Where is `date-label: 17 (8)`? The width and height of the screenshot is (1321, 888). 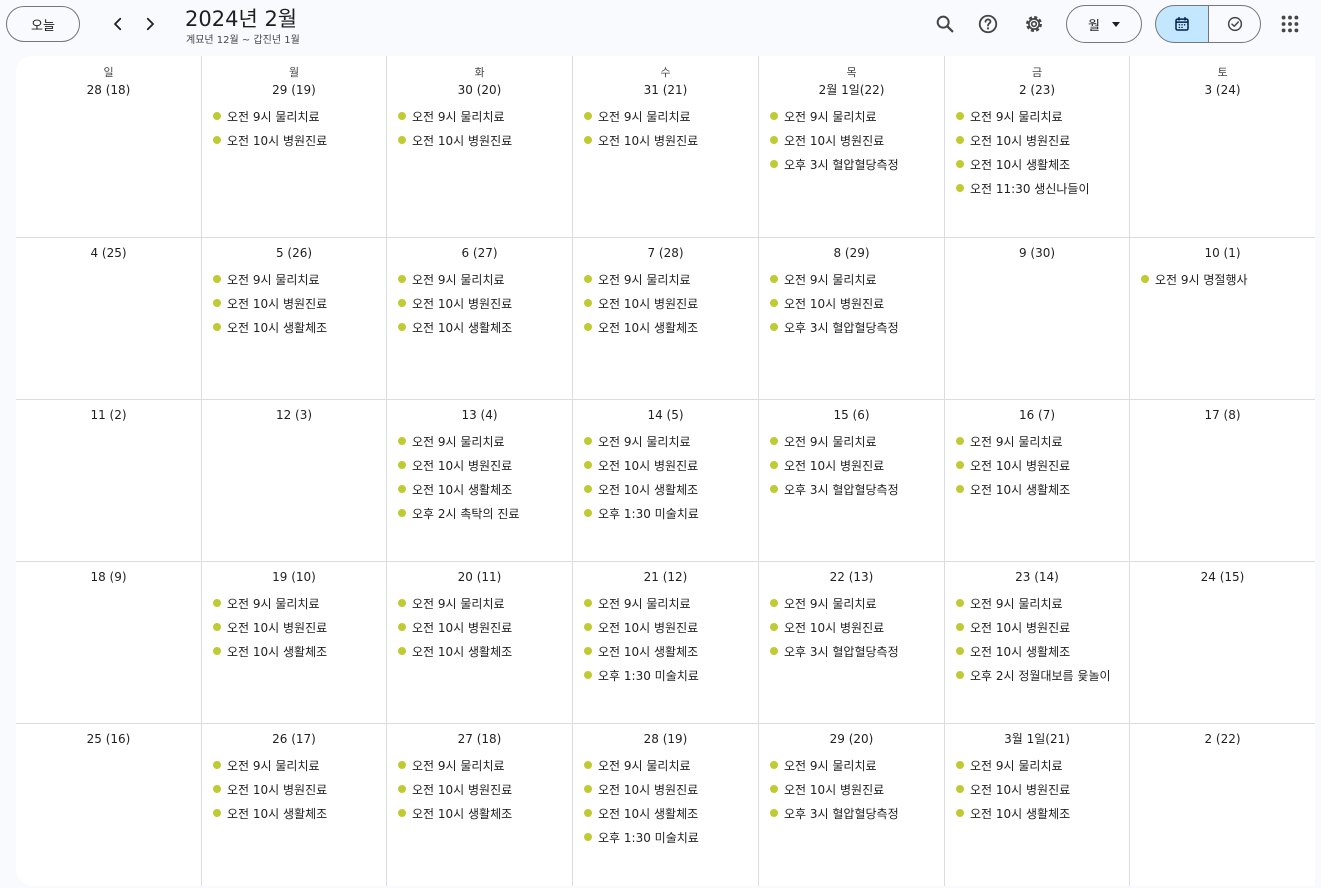
date-label: 17 (8) is located at coordinates (1222, 415).